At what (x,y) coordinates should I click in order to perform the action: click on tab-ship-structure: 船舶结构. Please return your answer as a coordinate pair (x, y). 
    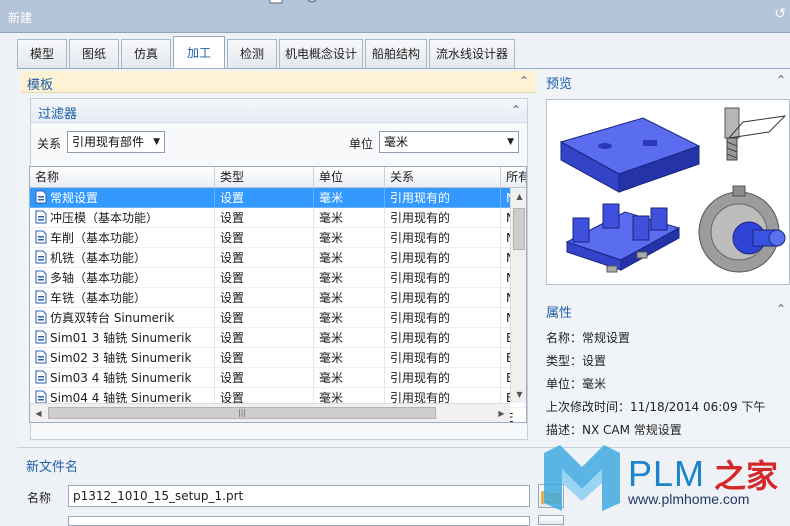
    Looking at the image, I should click on (396, 53).